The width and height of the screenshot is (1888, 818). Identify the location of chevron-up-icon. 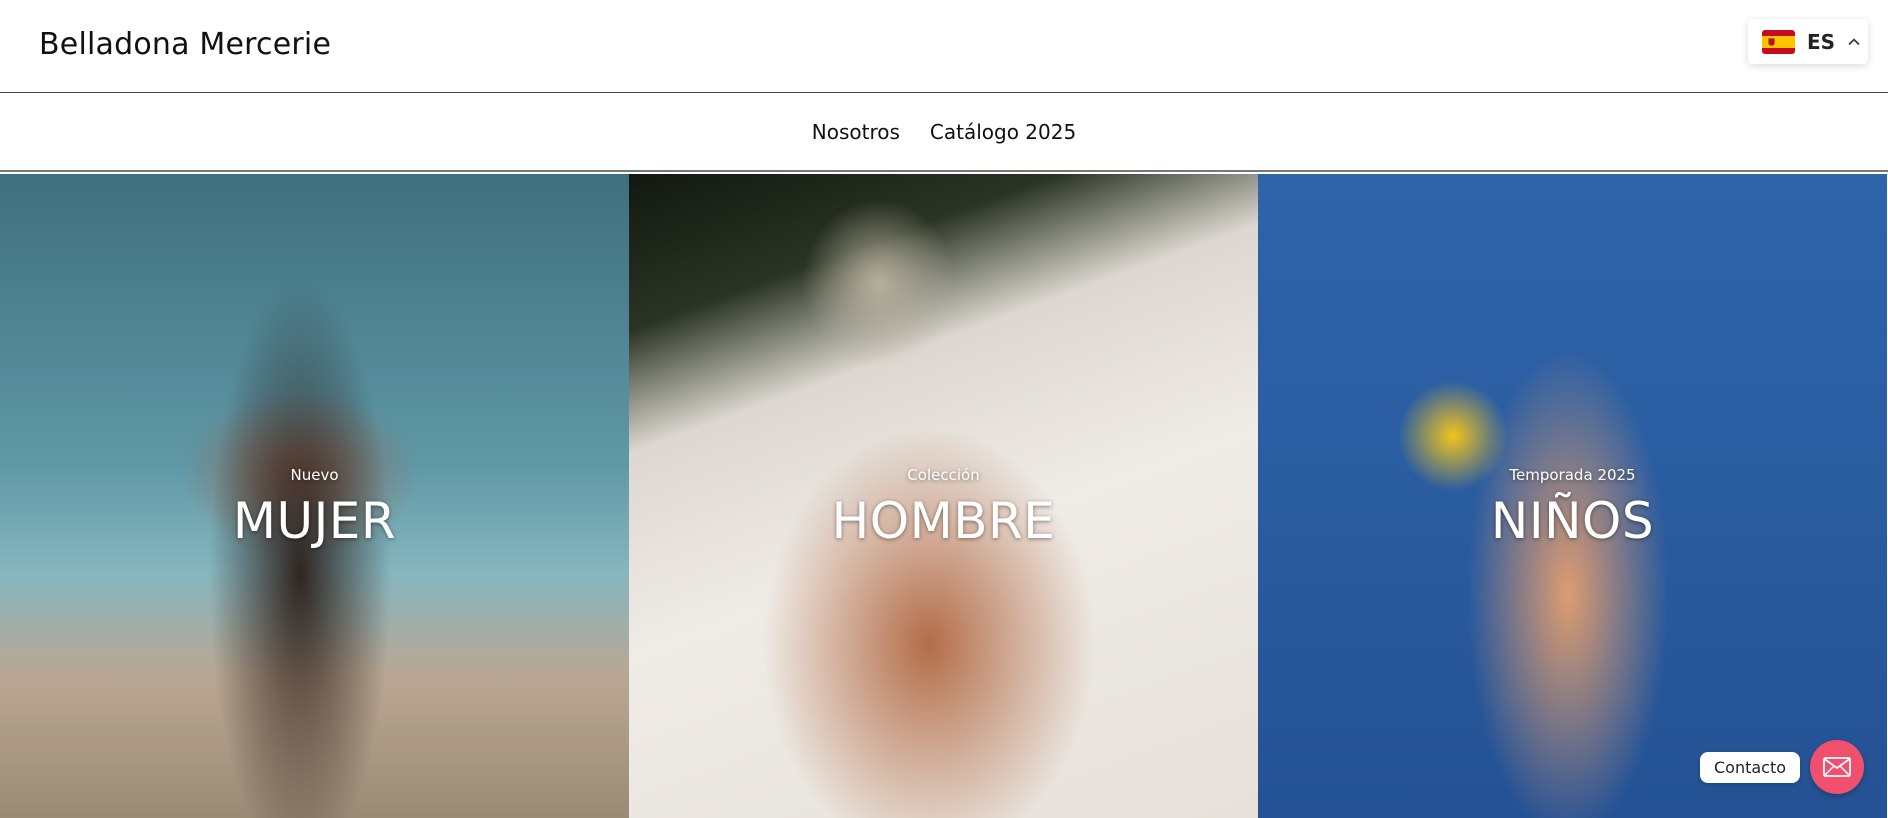
(1854, 41).